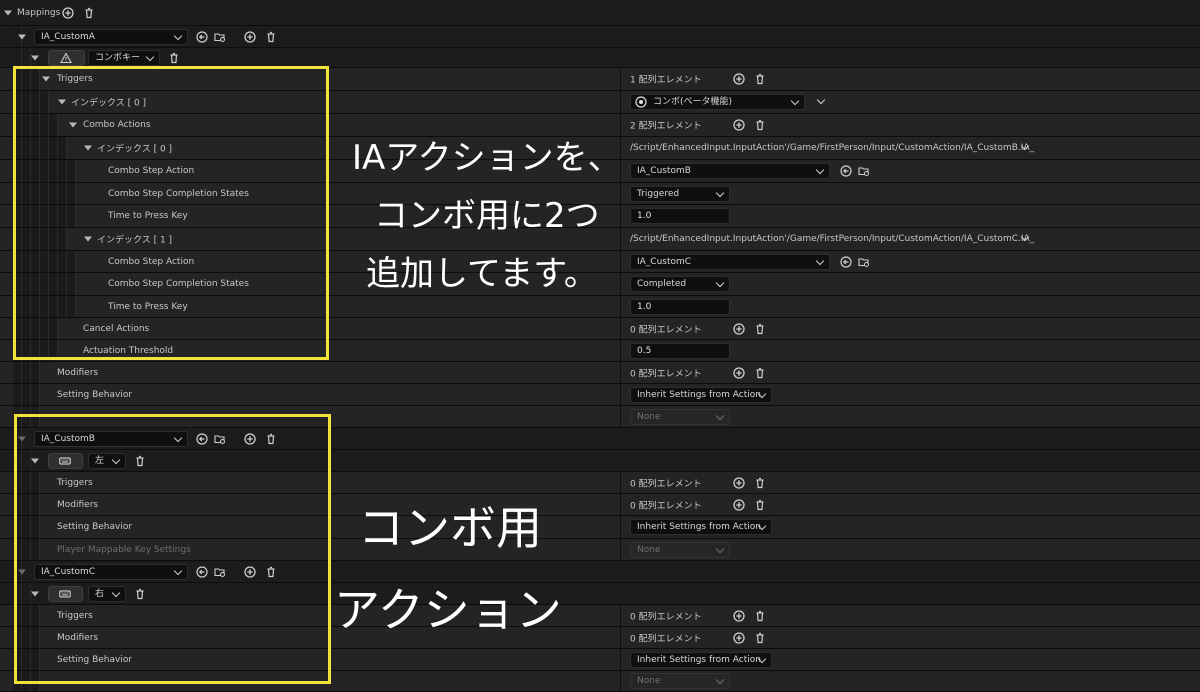 Image resolution: width=1200 pixels, height=692 pixels. Describe the element at coordinates (135, 149) in the screenshot. I see `combo-index0-label: インデックス [ 0 ]` at that location.